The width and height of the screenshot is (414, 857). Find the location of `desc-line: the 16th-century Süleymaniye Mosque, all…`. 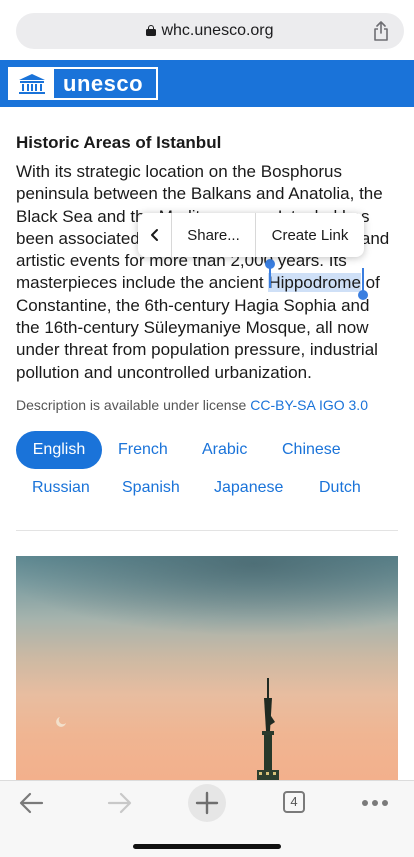

desc-line: the 16th-century Süleymaniye Mosque, all… is located at coordinates (192, 328).